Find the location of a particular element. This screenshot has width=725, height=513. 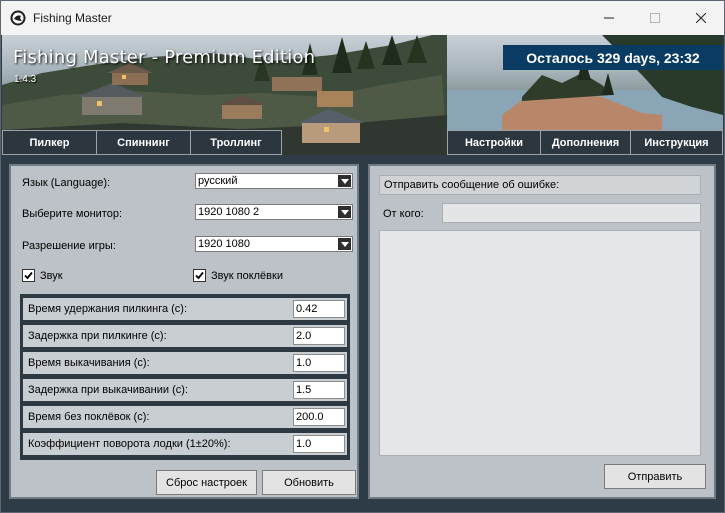

param-input: 2.0 is located at coordinates (319, 336).